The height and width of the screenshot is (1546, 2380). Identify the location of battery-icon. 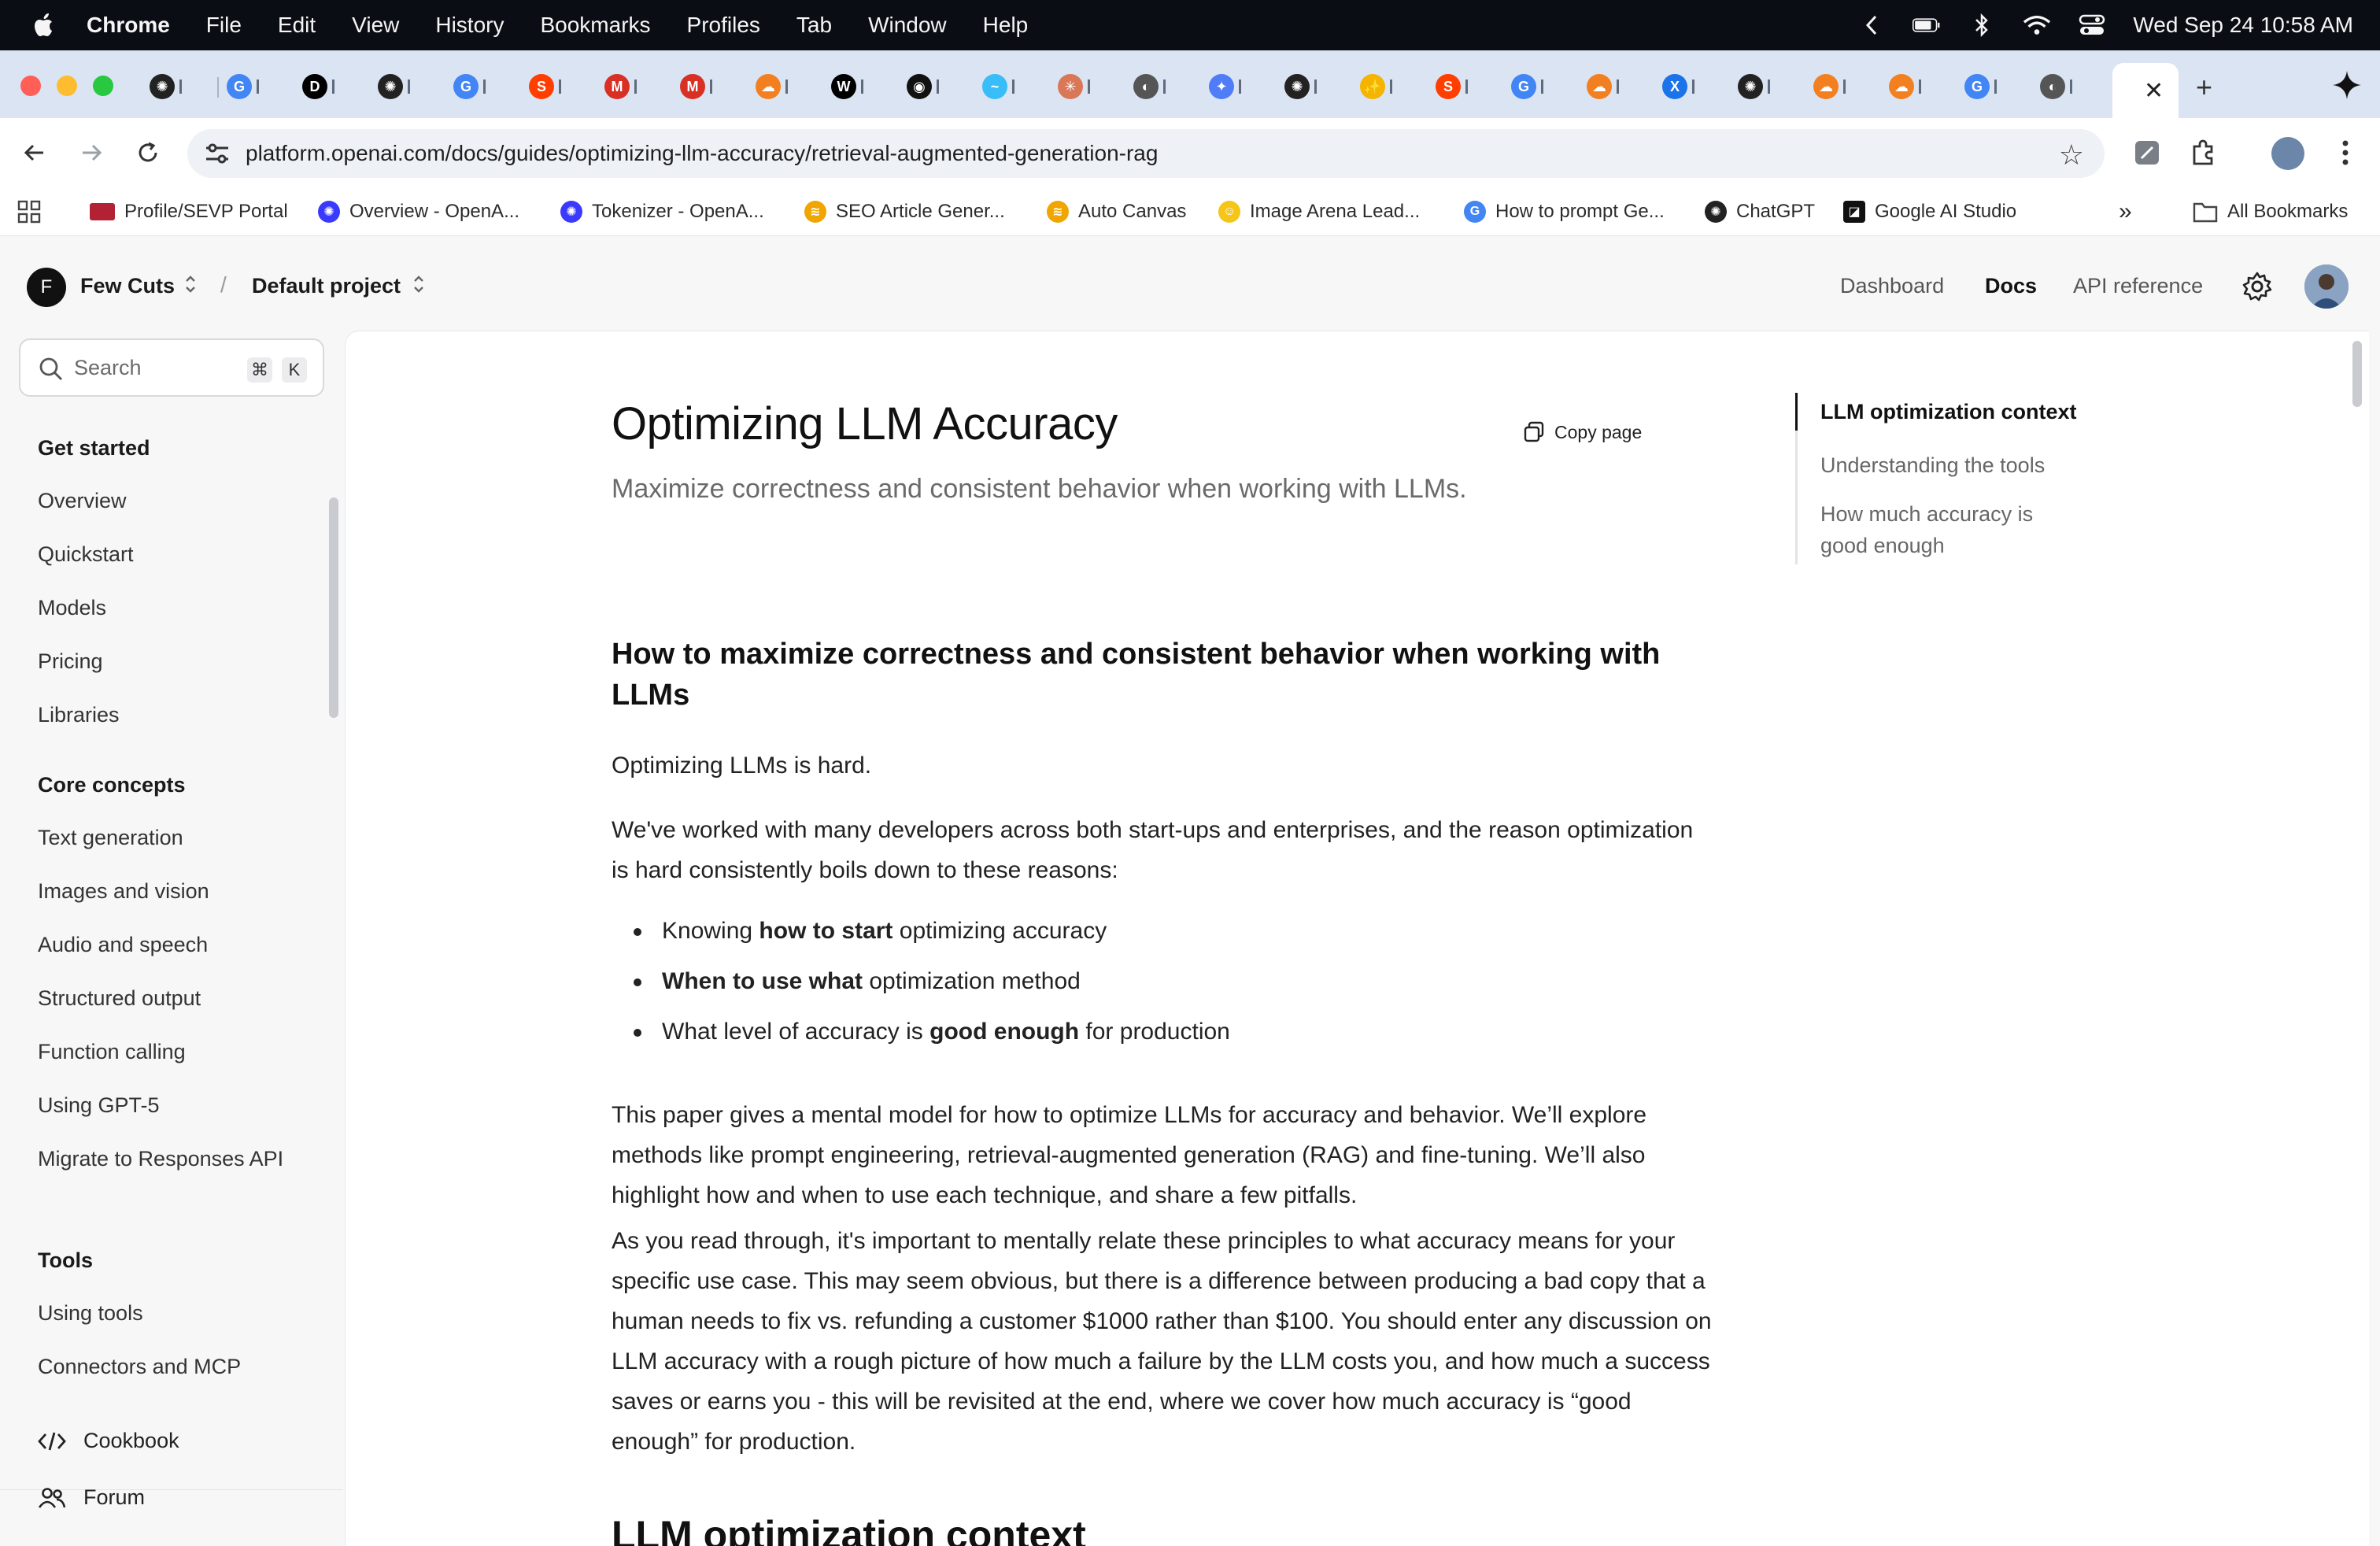
(1927, 25).